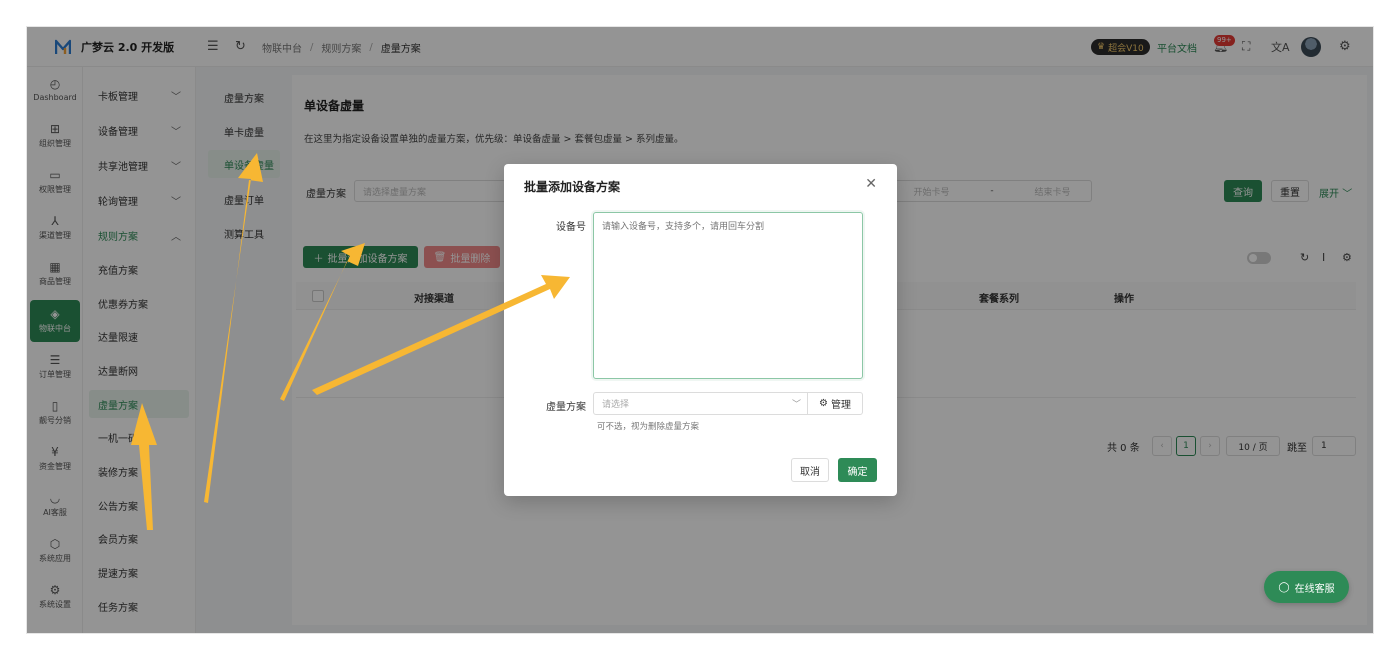  What do you see at coordinates (571, 227) in the screenshot?
I see `device-label: 设备号` at bounding box center [571, 227].